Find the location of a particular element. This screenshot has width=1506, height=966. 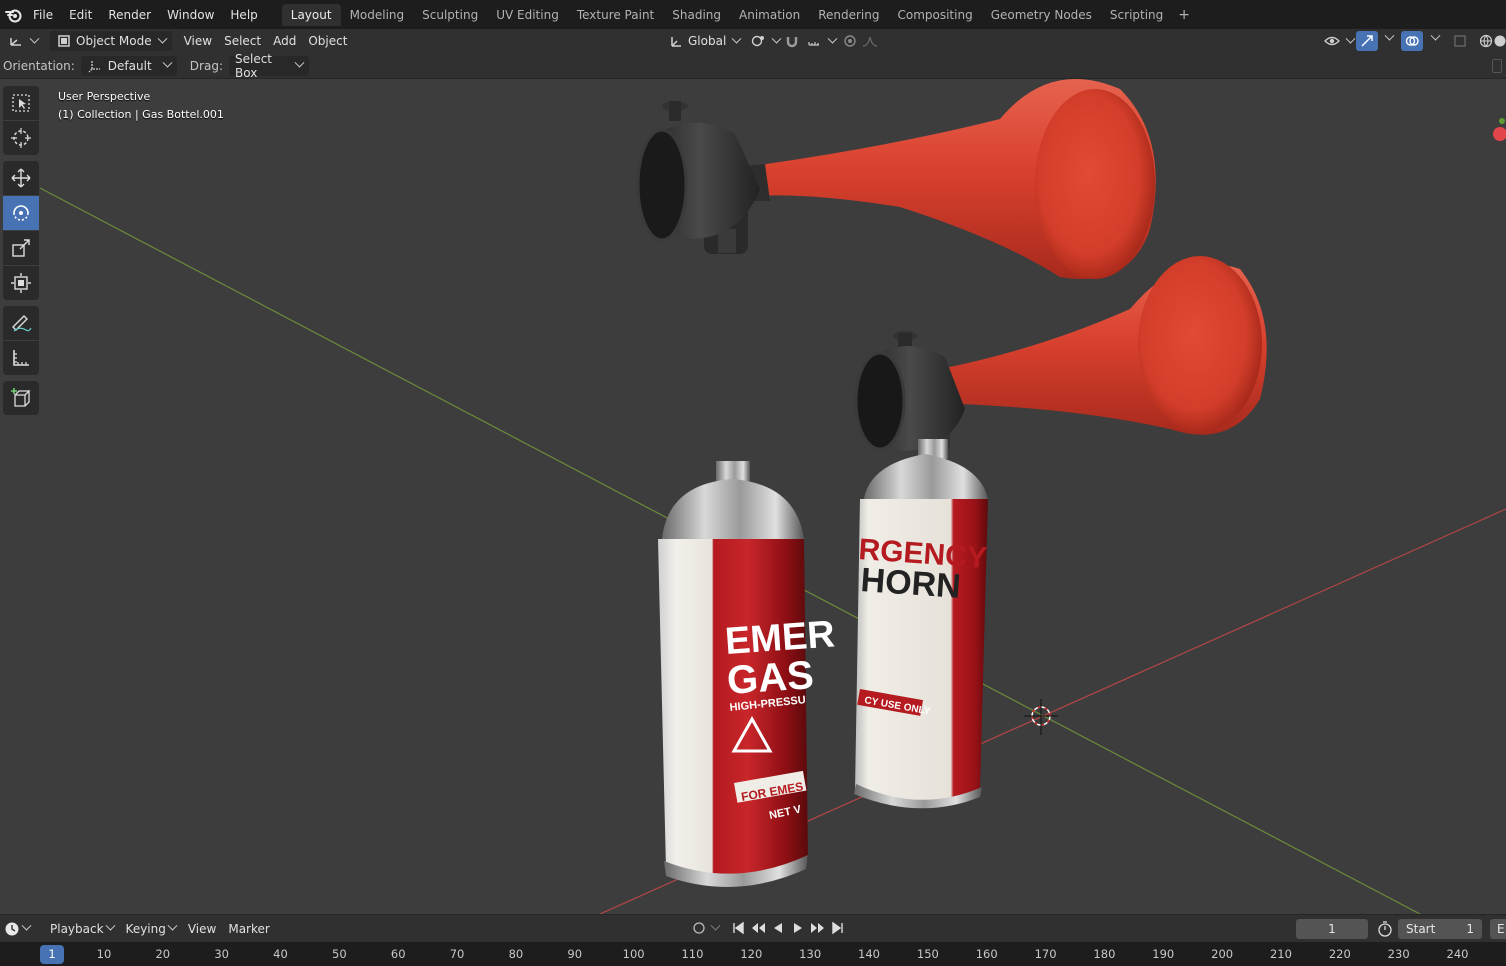

jump-to-start-button is located at coordinates (738, 928).